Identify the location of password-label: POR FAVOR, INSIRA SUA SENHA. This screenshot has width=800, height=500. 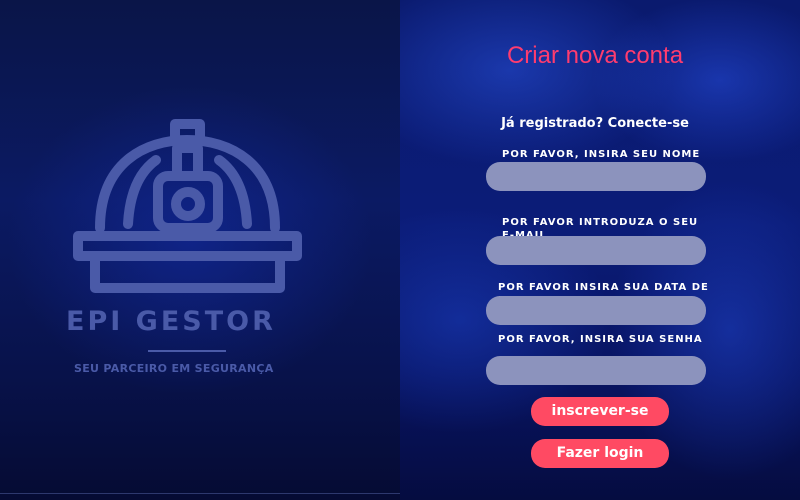
(600, 339).